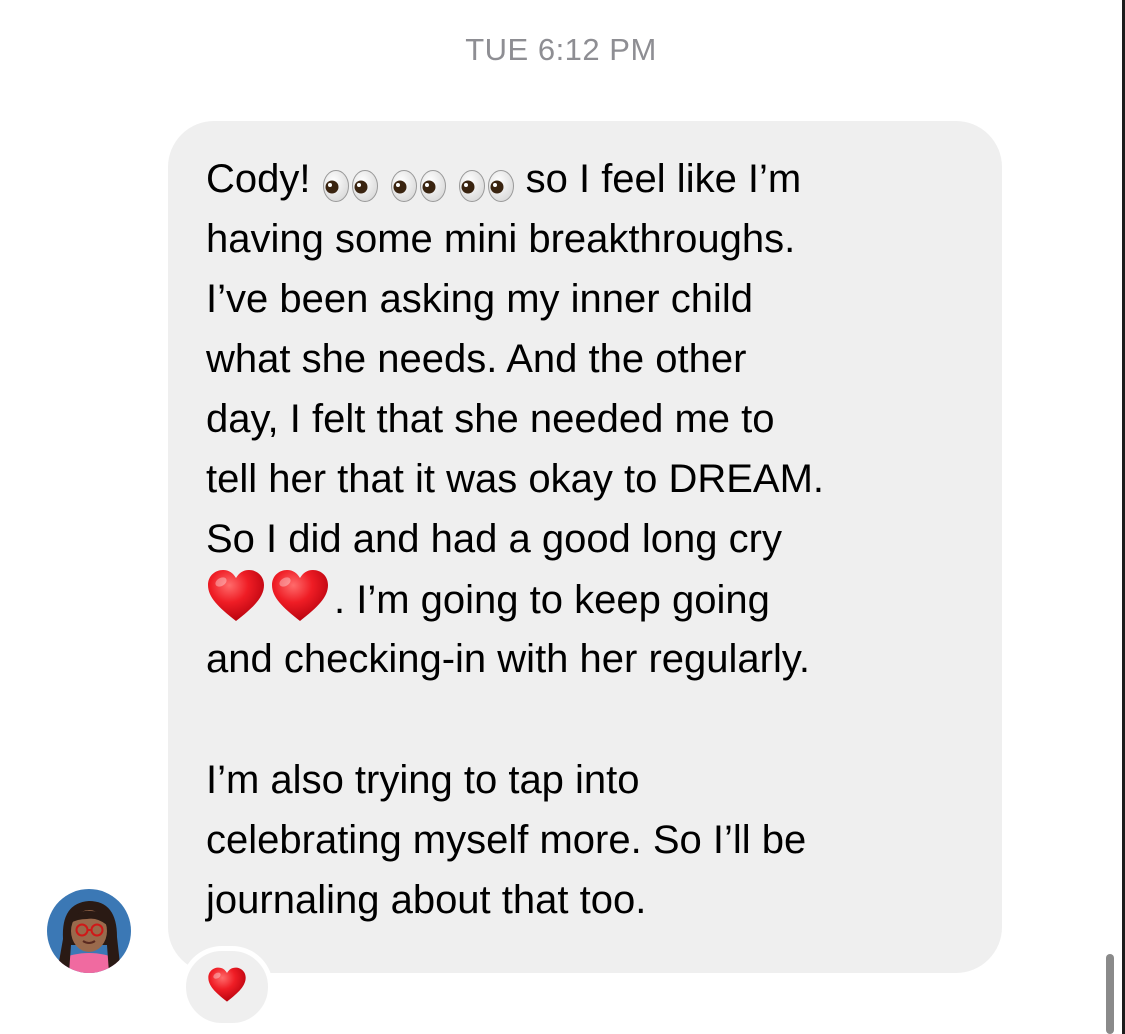  I want to click on message-line: day, I felt that she needed me to, so click(490, 419).